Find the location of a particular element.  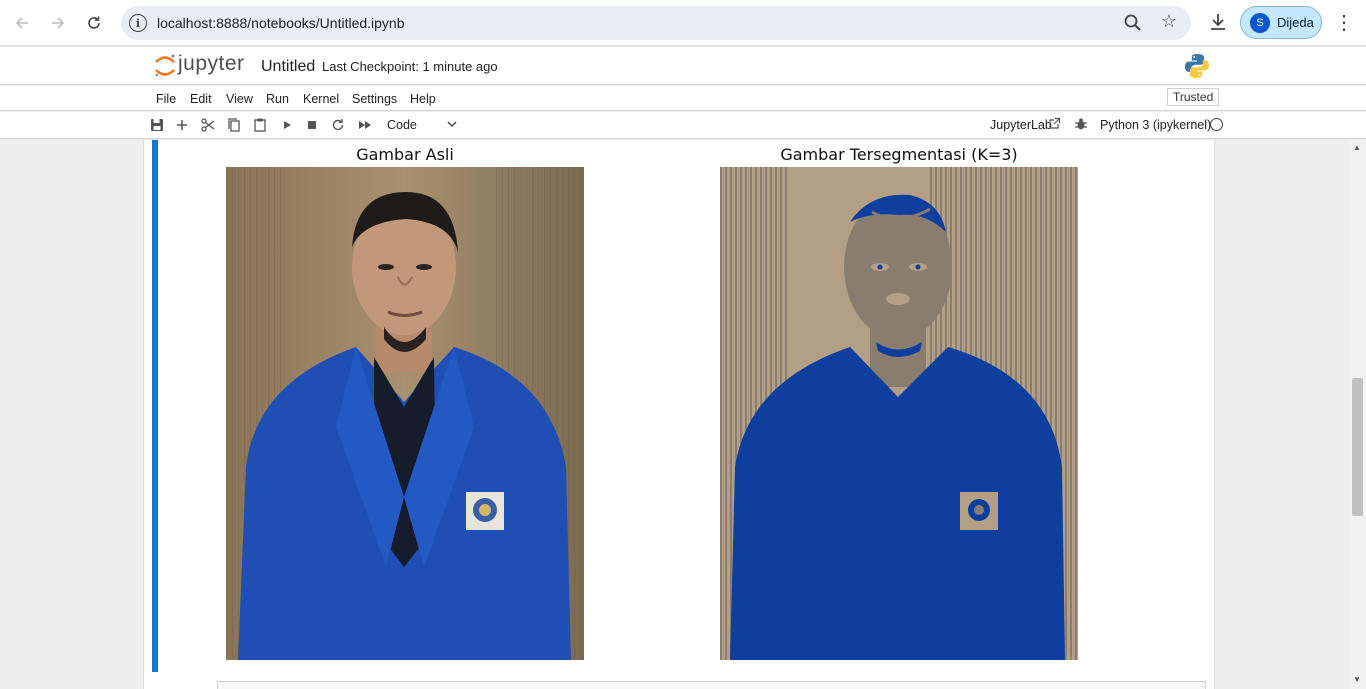

menu-help: Help is located at coordinates (423, 99).